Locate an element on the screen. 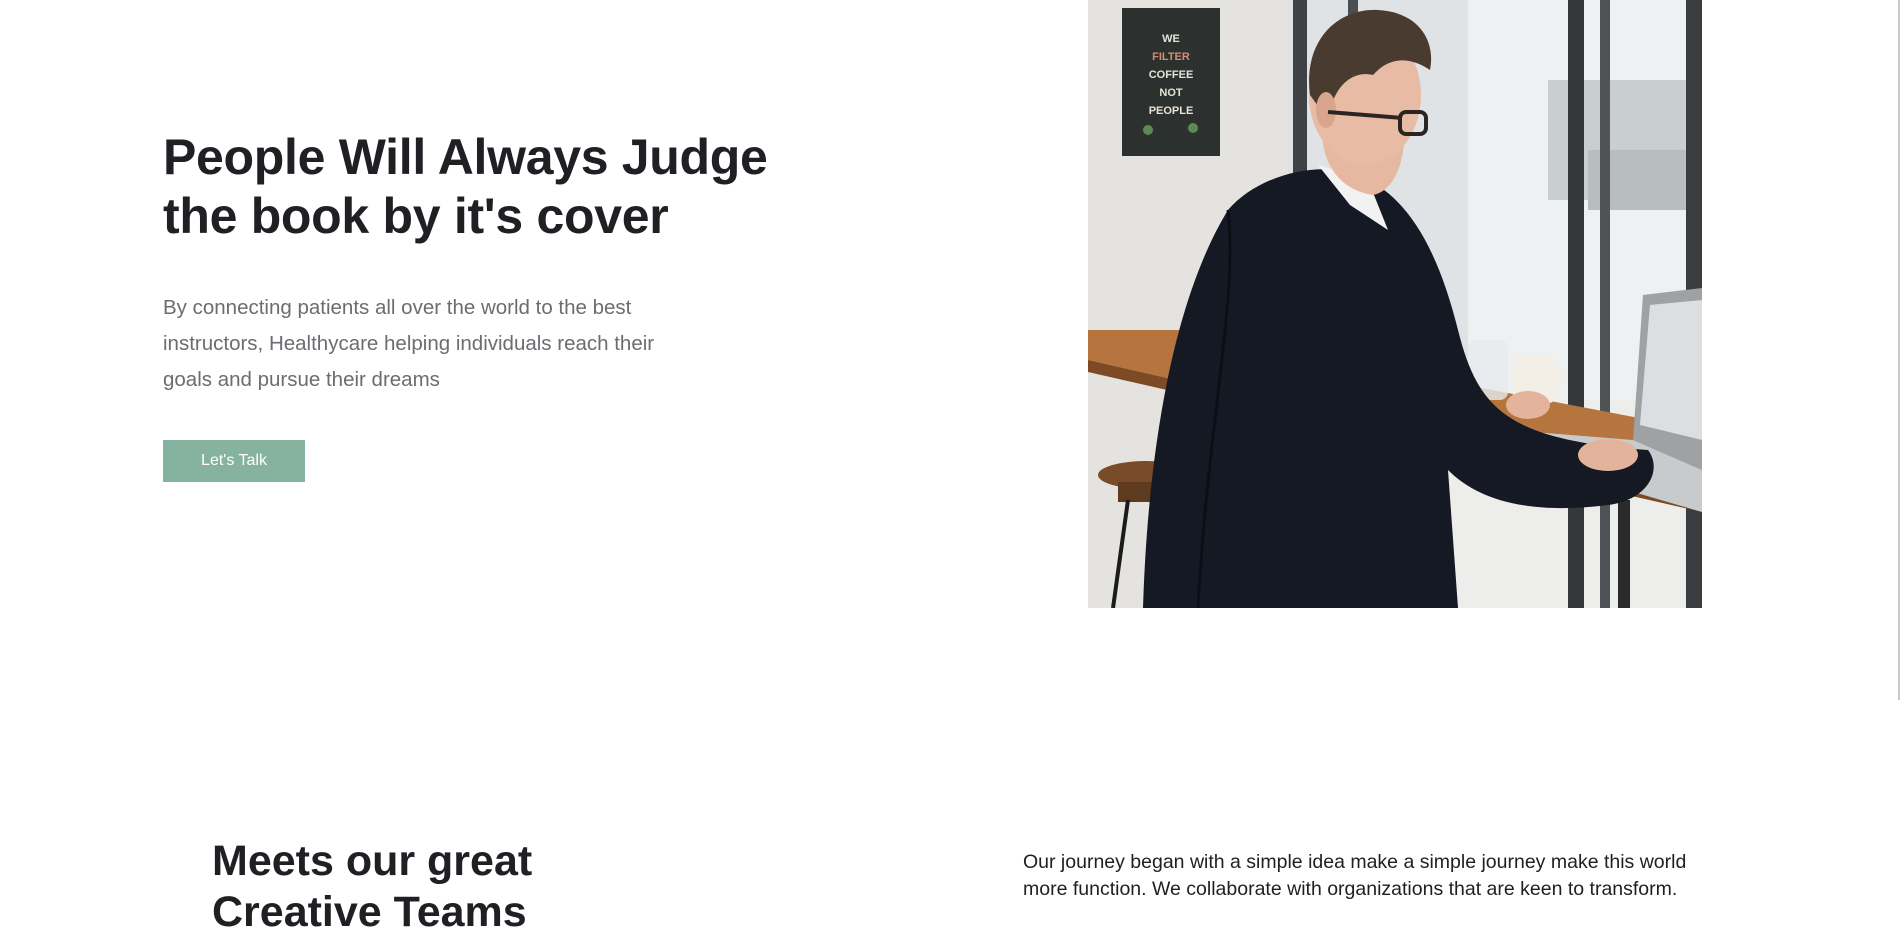 The height and width of the screenshot is (940, 1902). svg-text: NOT is located at coordinates (1171, 93).